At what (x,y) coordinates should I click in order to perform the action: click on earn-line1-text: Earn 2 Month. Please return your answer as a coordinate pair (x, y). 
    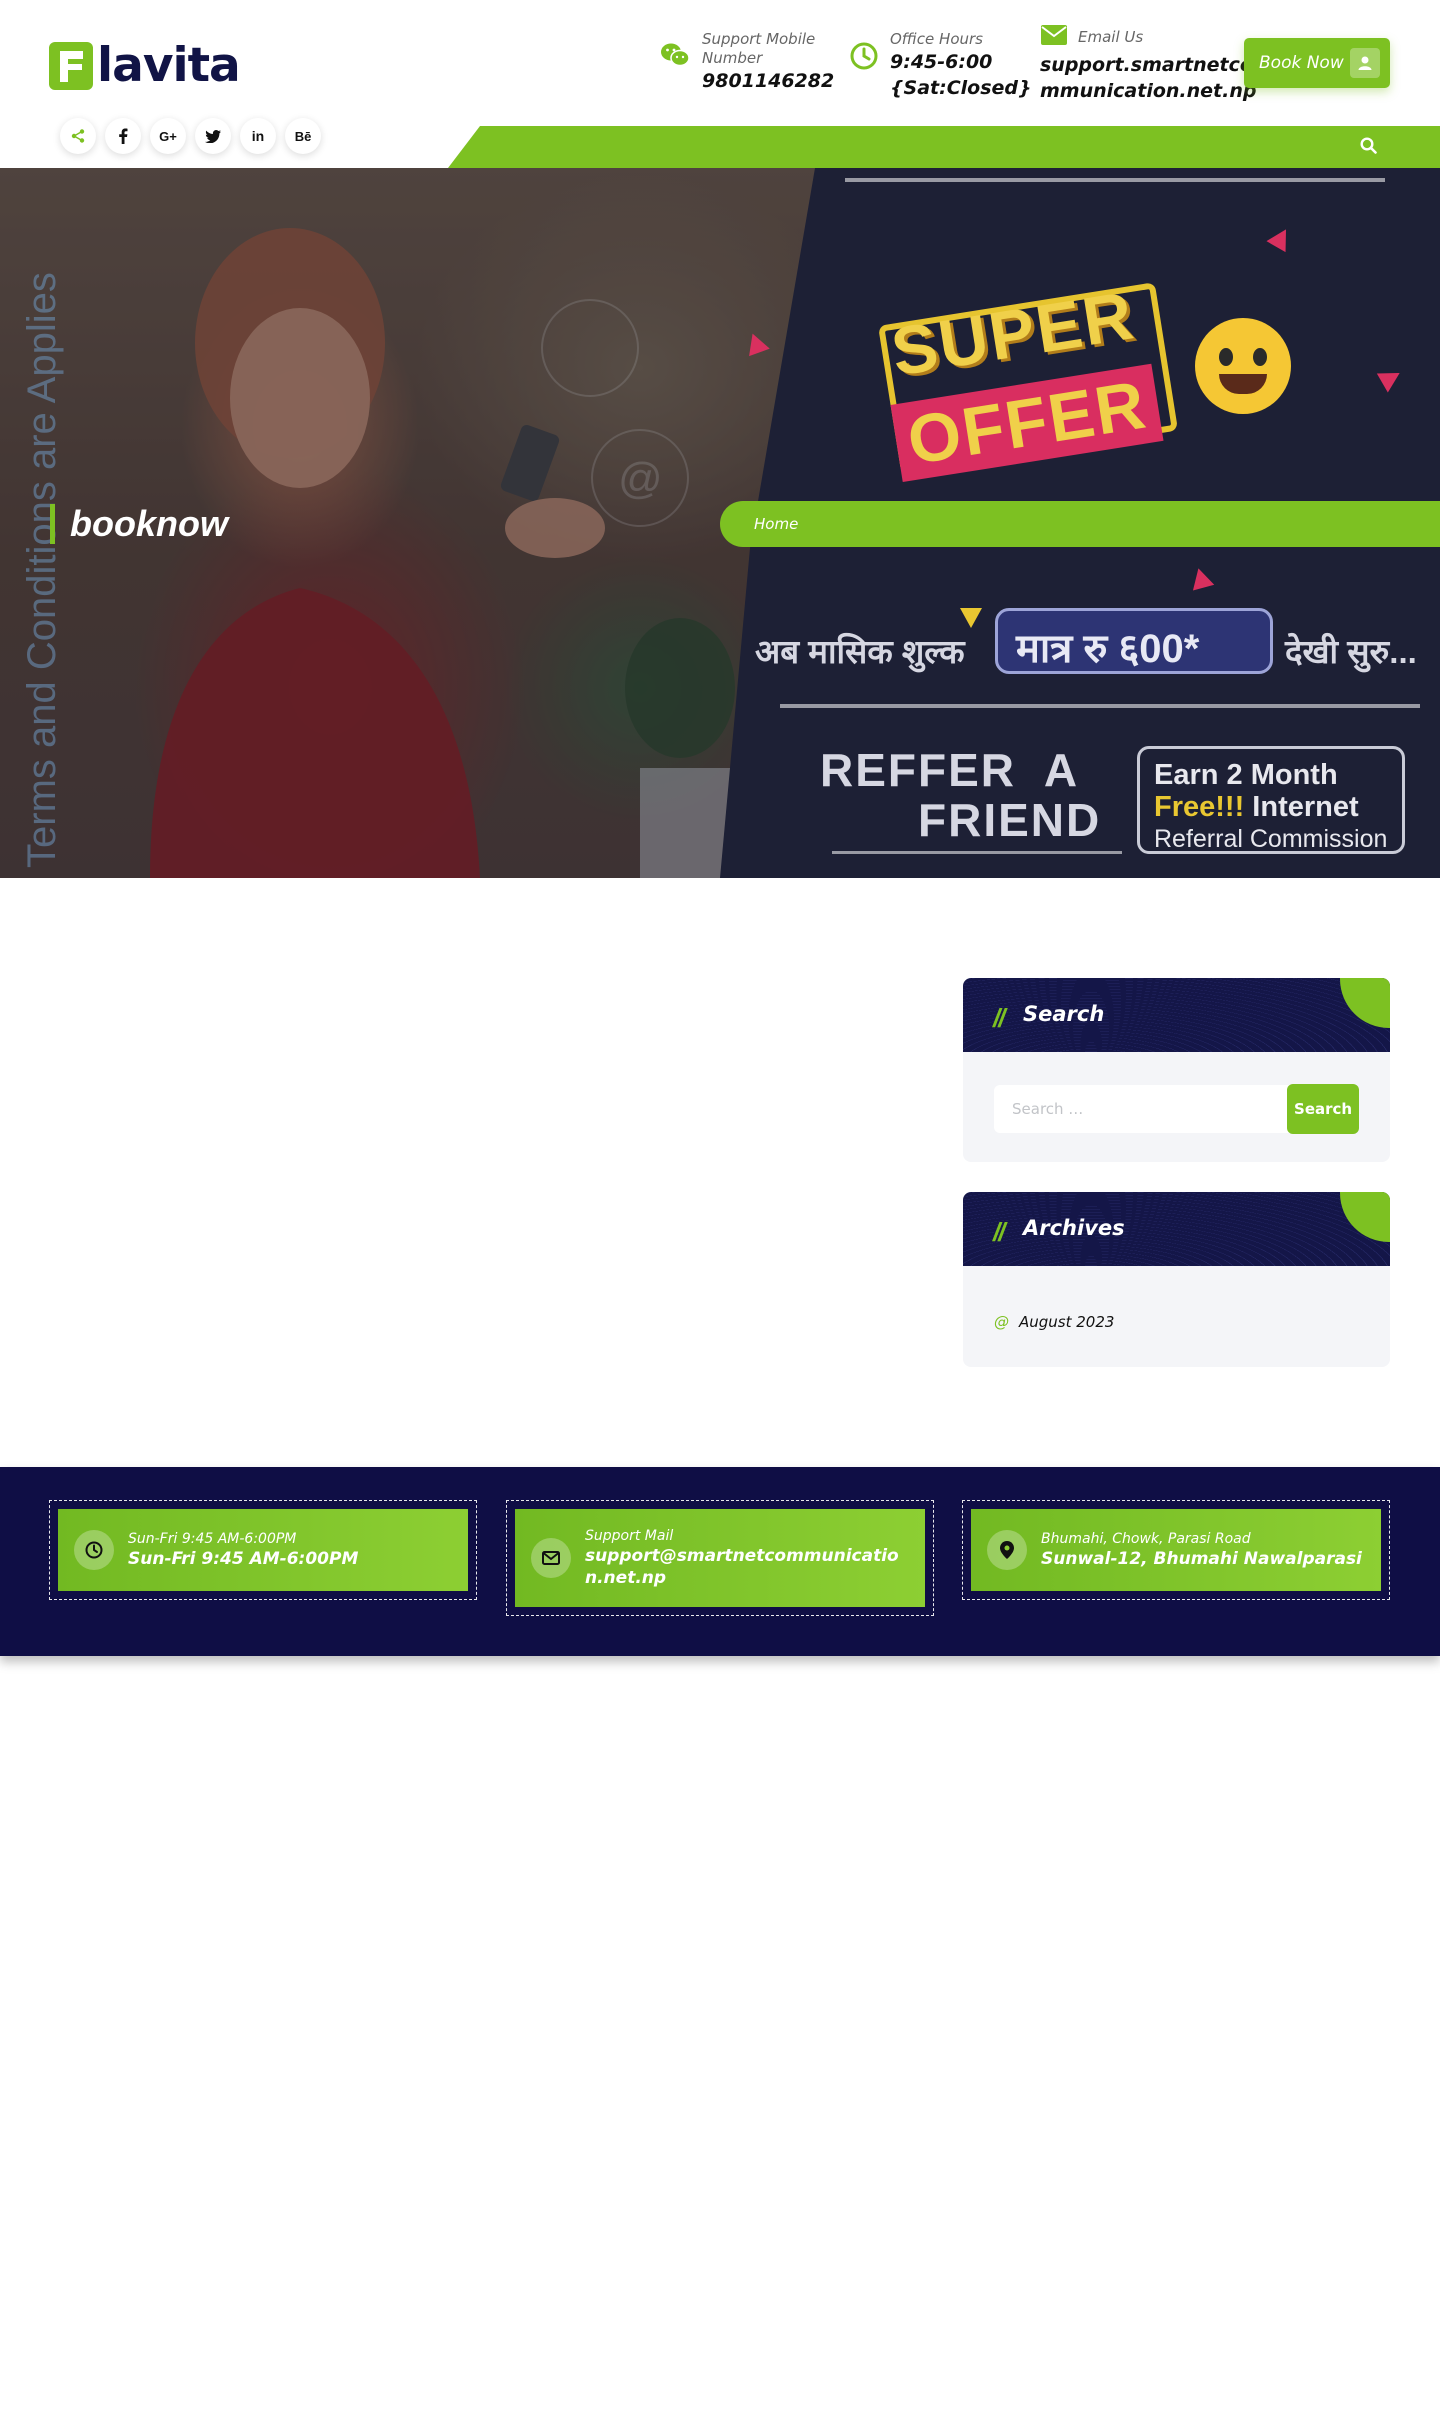
    Looking at the image, I should click on (1246, 775).